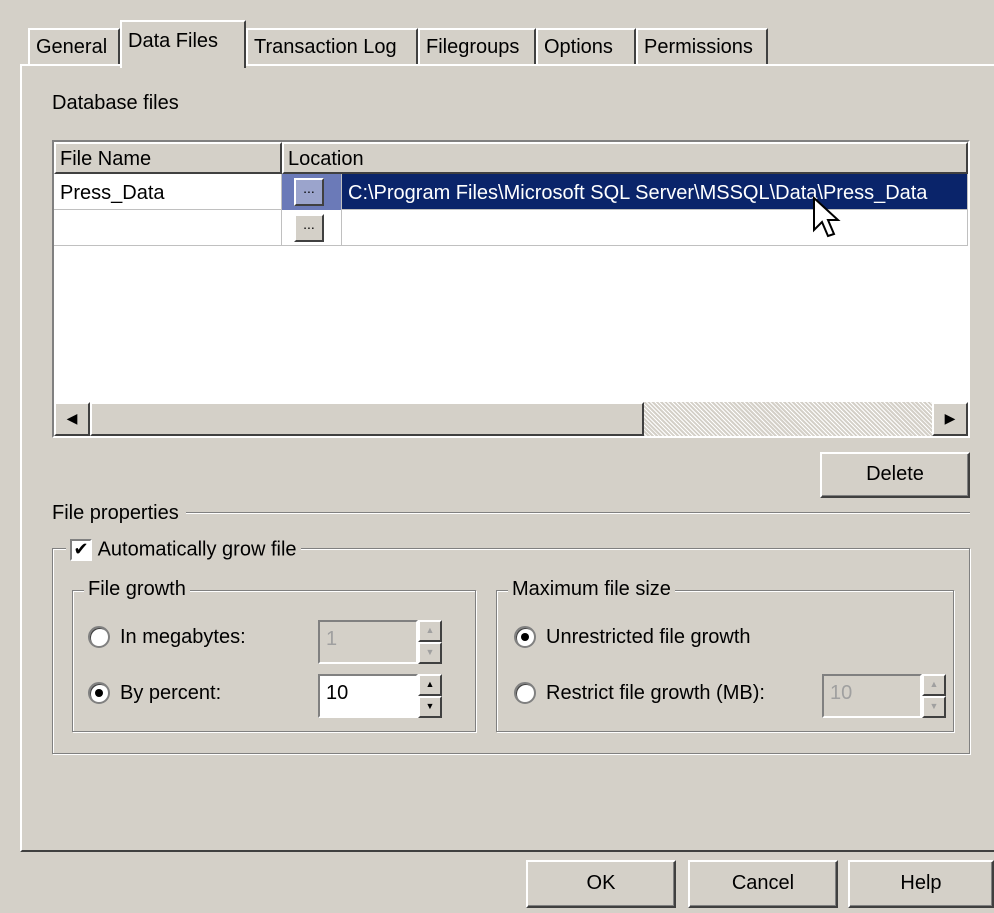 The image size is (994, 913). I want to click on restrict-label: Restrict file growth (MB):, so click(655, 693).